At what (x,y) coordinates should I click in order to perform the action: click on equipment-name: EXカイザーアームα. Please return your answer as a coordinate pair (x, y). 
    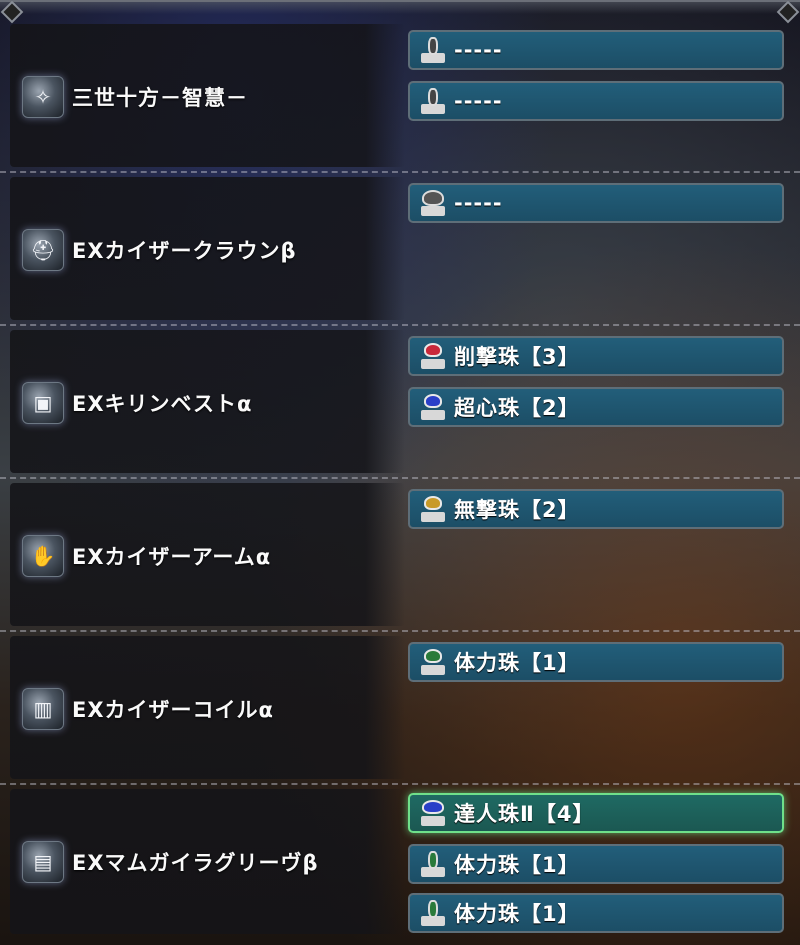
    Looking at the image, I should click on (172, 557).